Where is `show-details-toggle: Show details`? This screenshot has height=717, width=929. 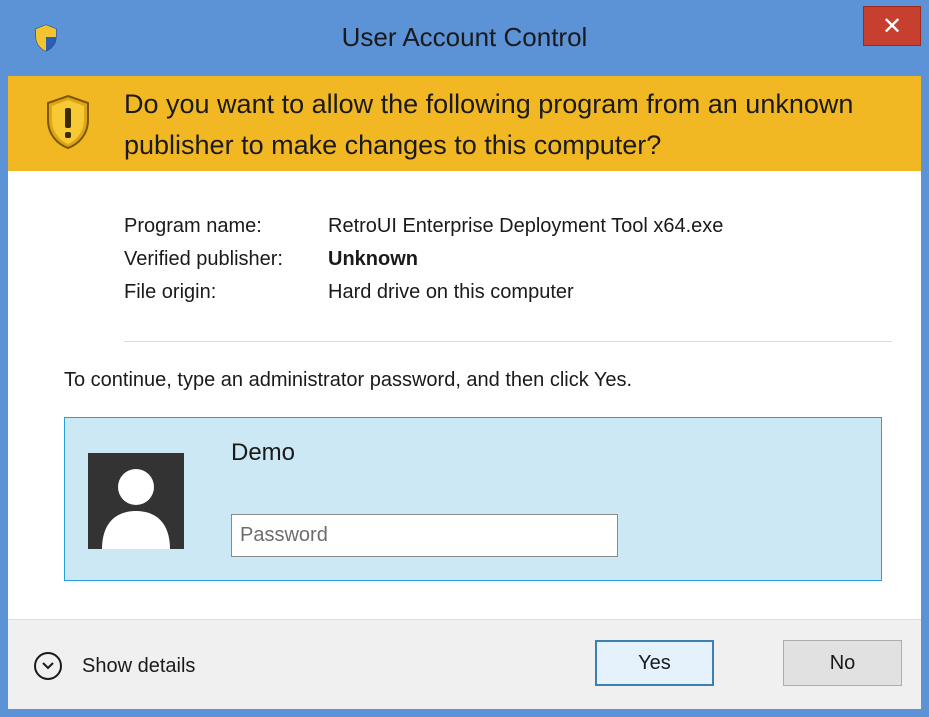
show-details-toggle: Show details is located at coordinates (114, 666).